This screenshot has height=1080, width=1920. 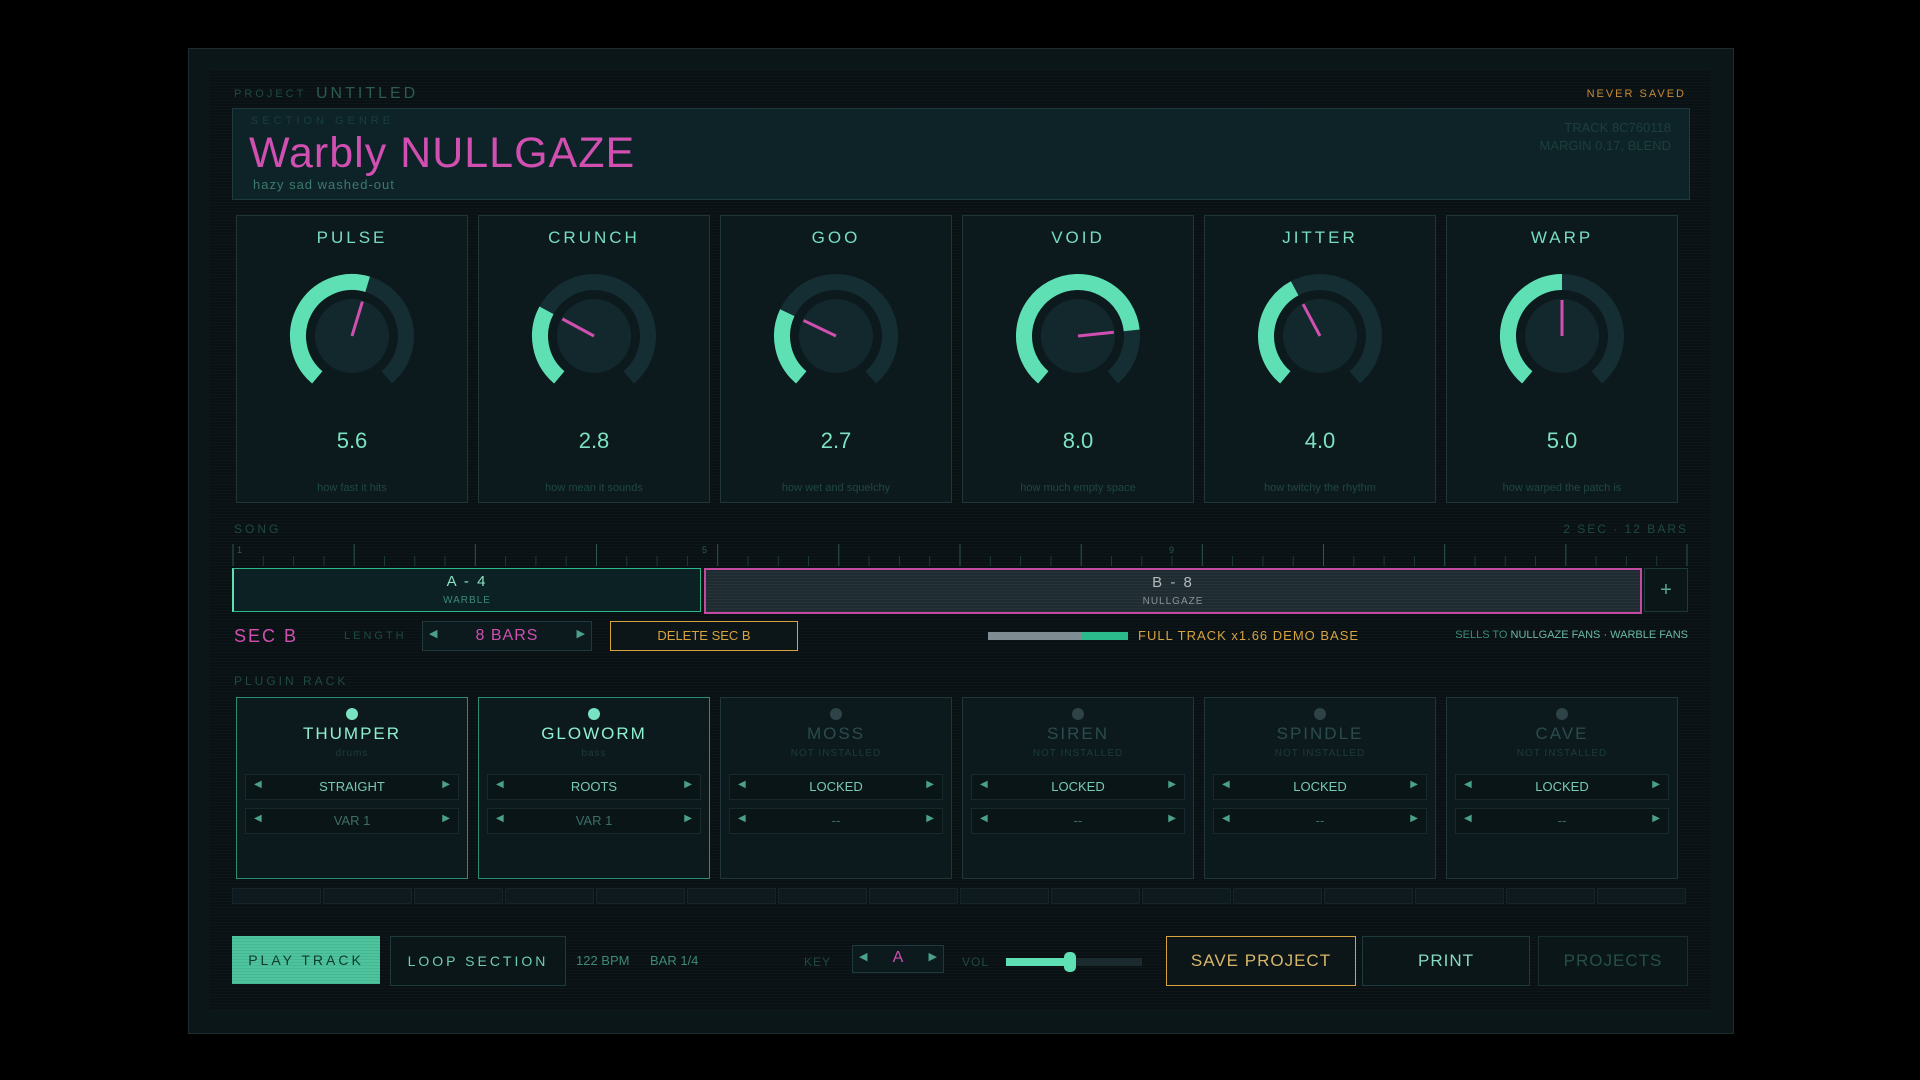 I want to click on section-block-b: B - 8 NULLGAZE, so click(x=1173, y=591).